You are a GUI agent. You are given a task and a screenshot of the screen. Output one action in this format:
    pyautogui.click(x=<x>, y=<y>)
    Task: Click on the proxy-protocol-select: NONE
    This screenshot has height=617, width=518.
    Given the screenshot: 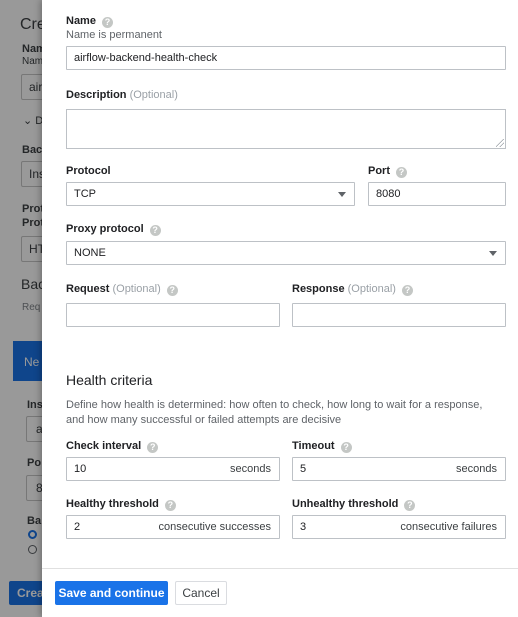 What is the action you would take?
    pyautogui.click(x=286, y=253)
    